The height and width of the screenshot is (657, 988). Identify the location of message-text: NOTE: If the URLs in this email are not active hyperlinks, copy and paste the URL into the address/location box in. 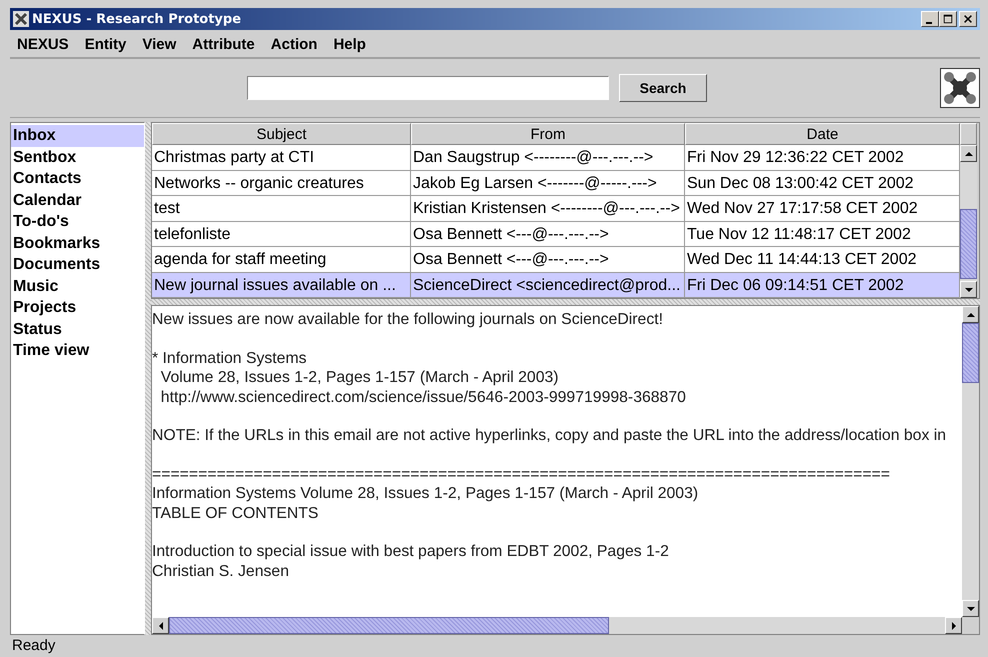
(550, 436).